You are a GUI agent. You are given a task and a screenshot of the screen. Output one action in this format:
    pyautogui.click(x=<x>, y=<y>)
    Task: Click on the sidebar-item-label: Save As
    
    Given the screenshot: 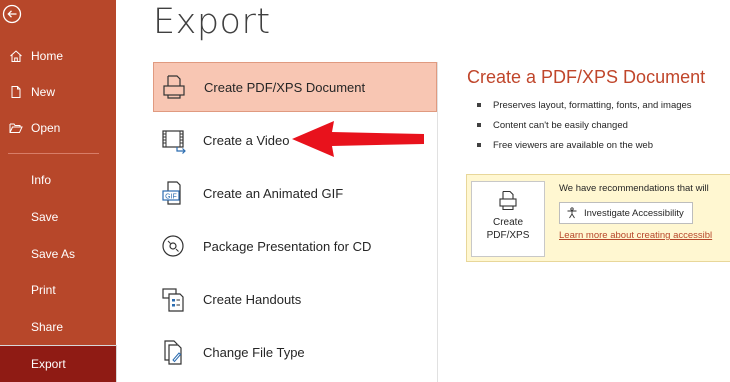 What is the action you would take?
    pyautogui.click(x=53, y=254)
    